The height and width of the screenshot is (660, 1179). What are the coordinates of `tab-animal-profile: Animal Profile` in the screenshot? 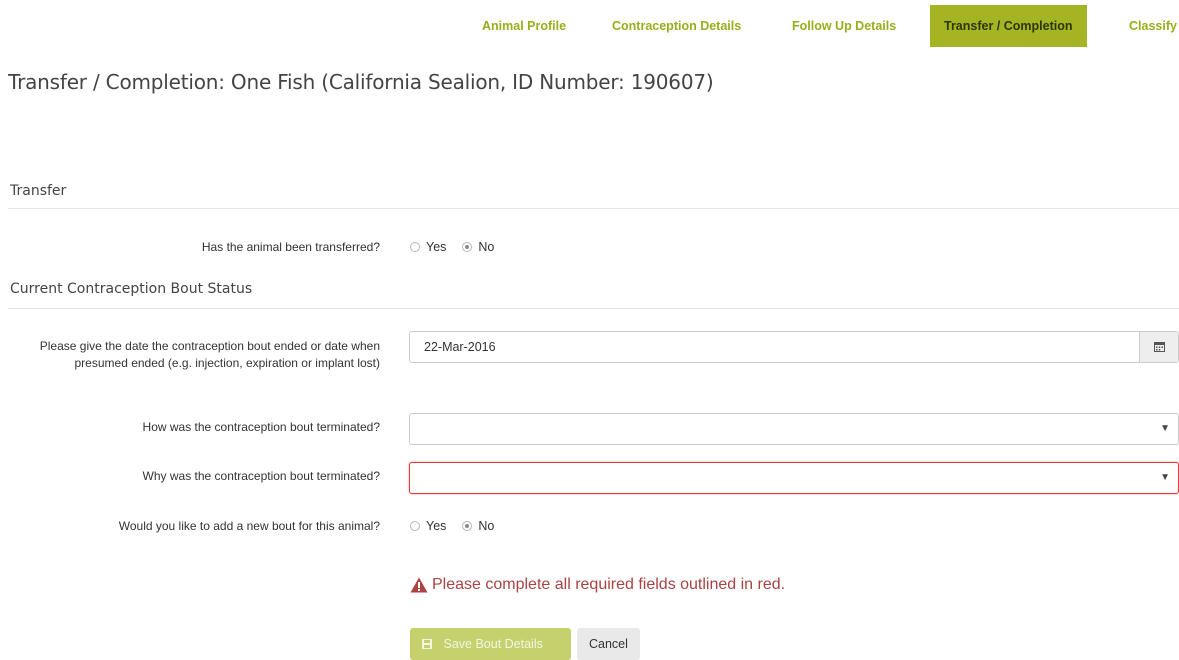 It's located at (524, 26).